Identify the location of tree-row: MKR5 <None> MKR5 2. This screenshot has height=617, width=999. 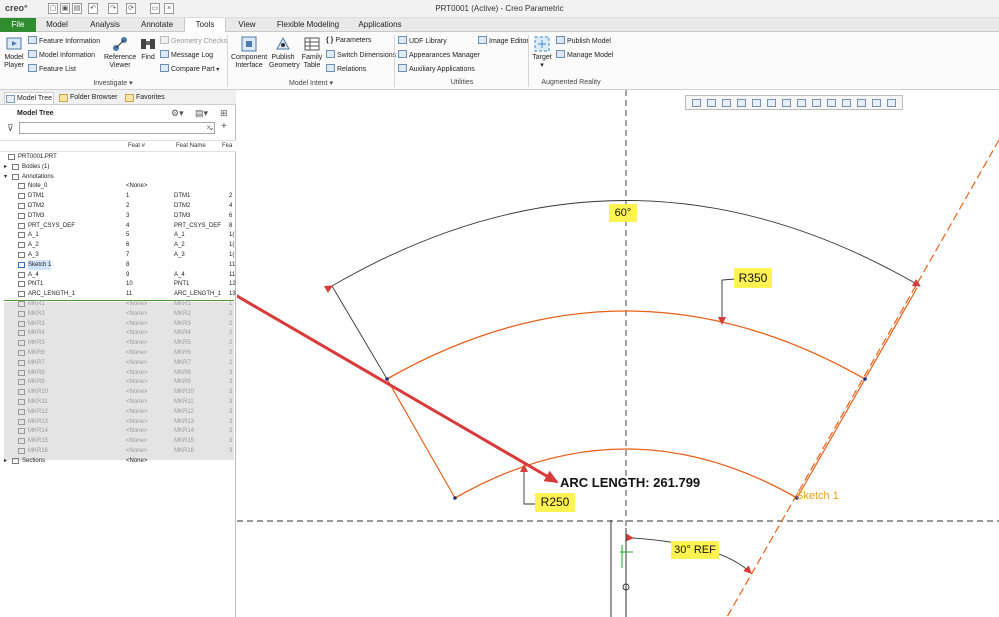
(118, 343).